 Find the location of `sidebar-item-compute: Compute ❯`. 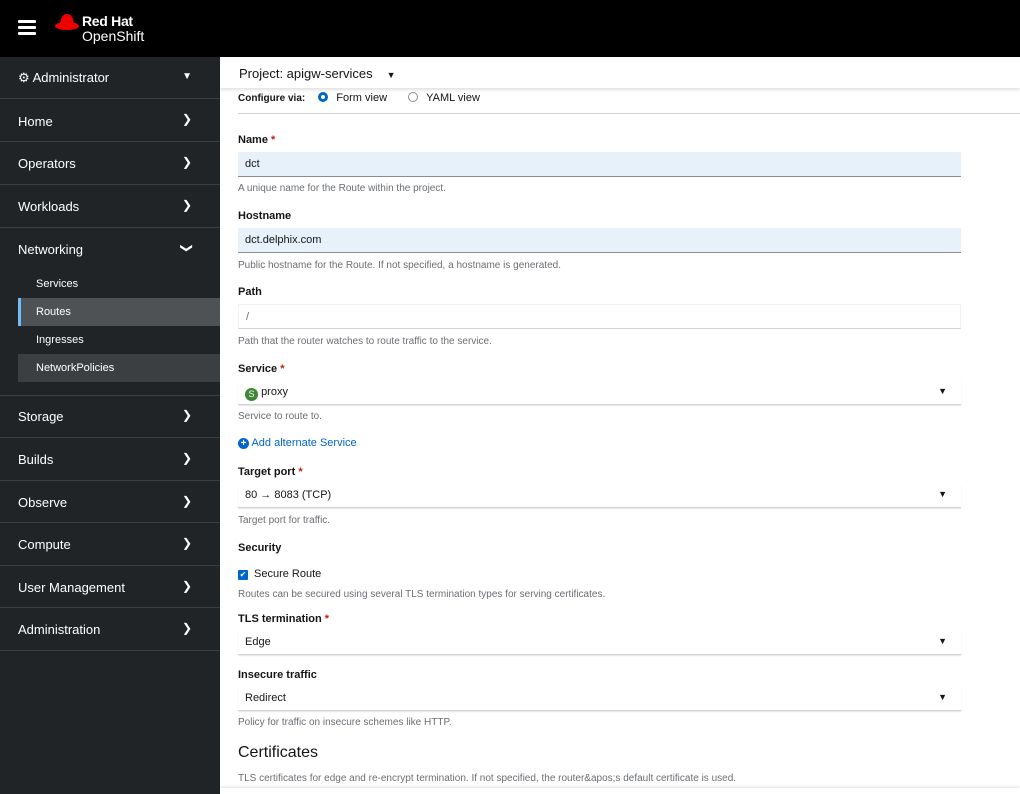

sidebar-item-compute: Compute ❯ is located at coordinates (110, 544).